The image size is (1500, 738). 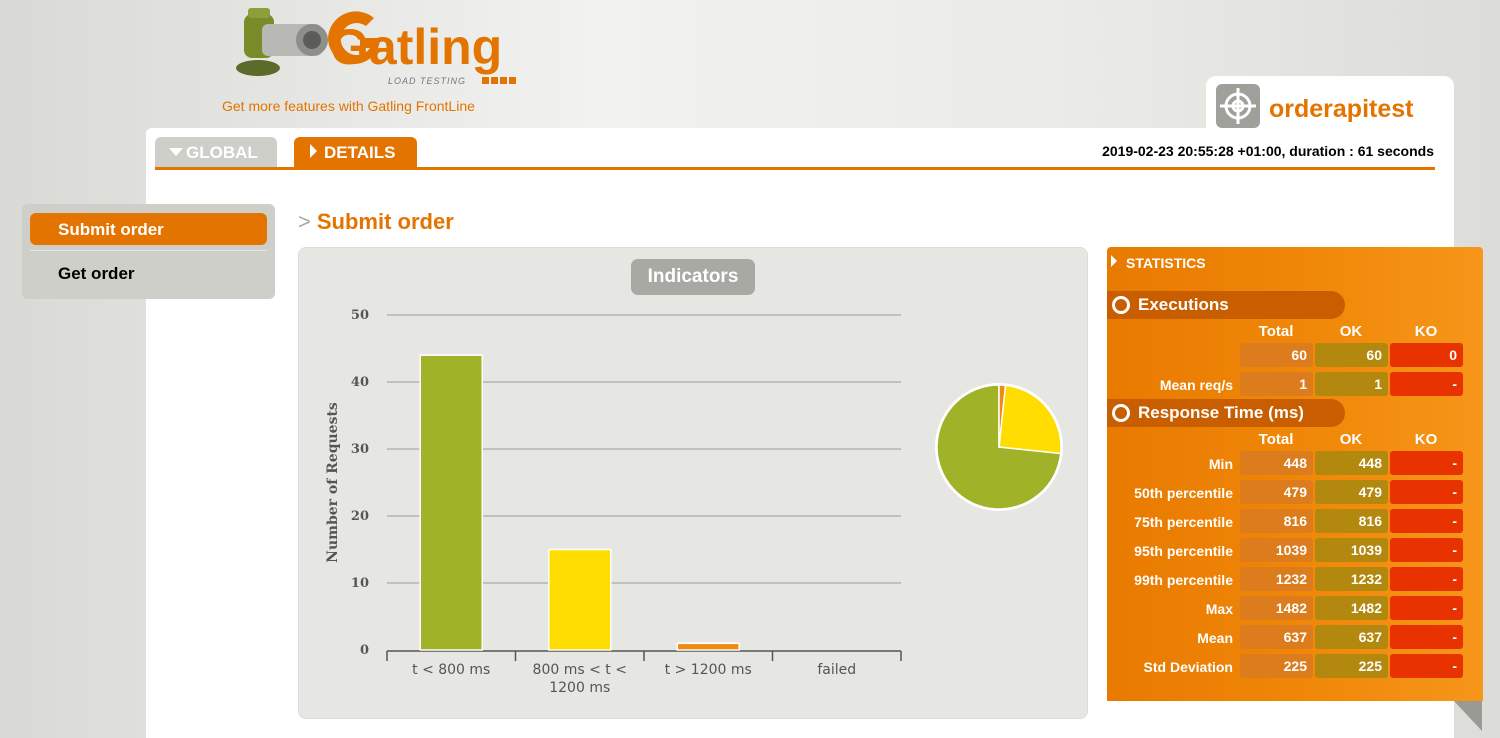 I want to click on rt-cell-ok: 816, so click(x=1351, y=521).